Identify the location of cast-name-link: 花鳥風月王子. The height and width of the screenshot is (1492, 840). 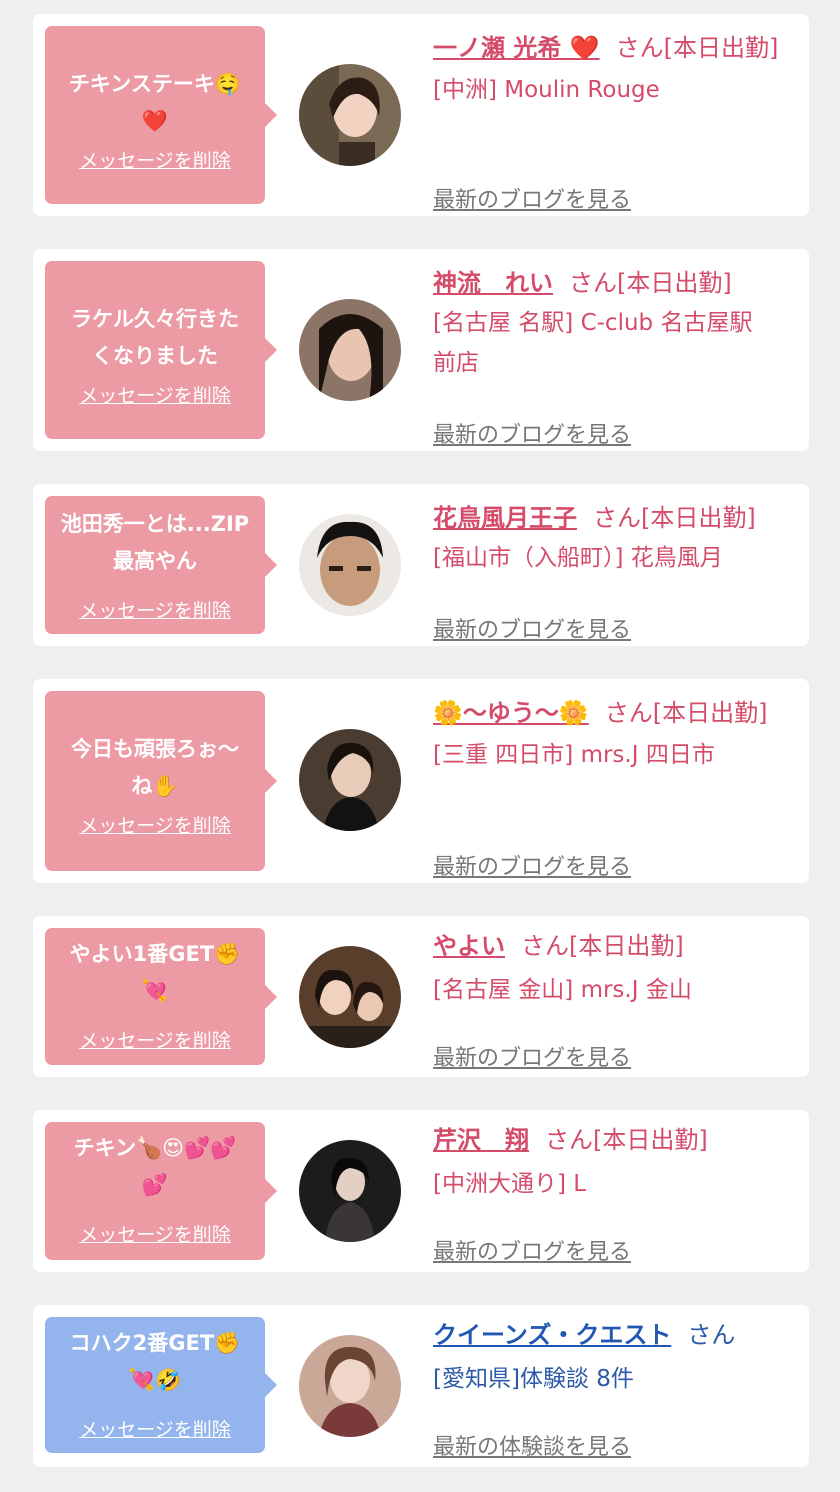
(505, 518).